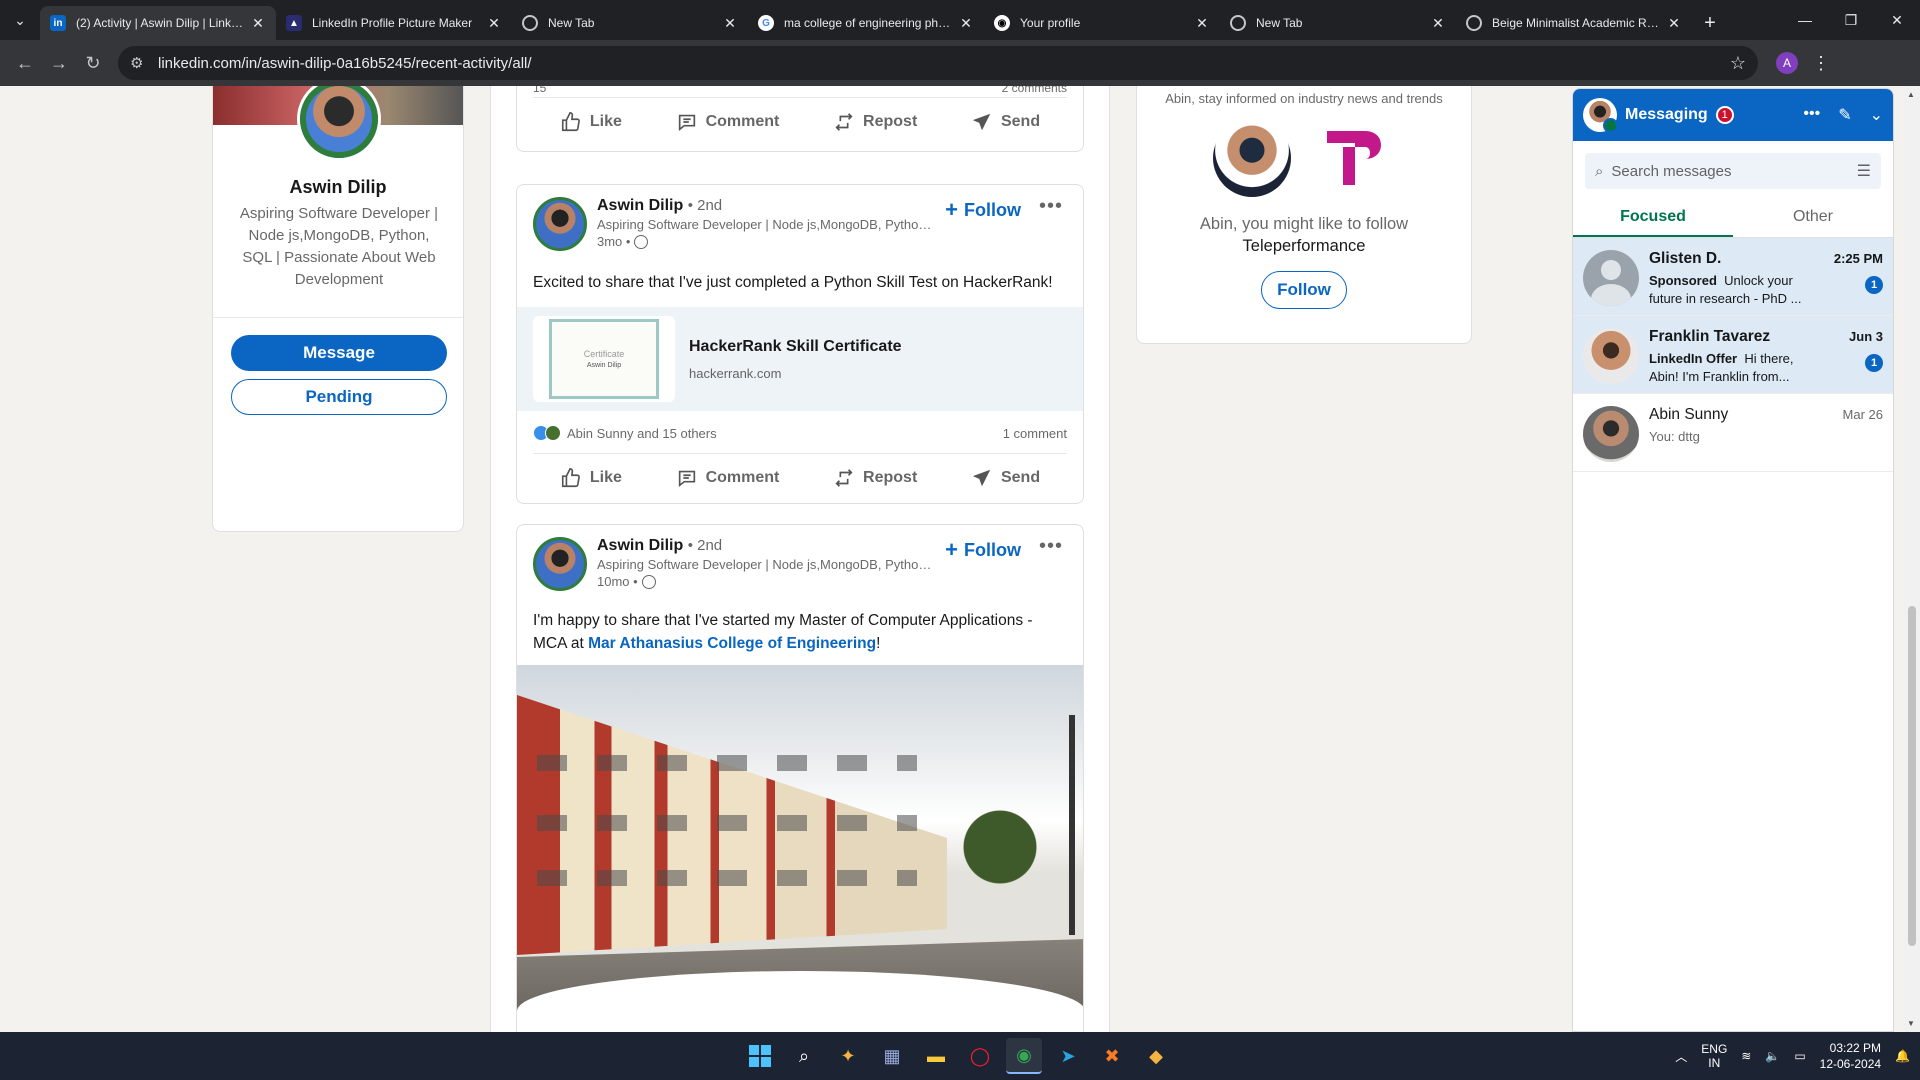  Describe the element at coordinates (936, 1056) in the screenshot. I see `file-explorer-icon: ▬` at that location.